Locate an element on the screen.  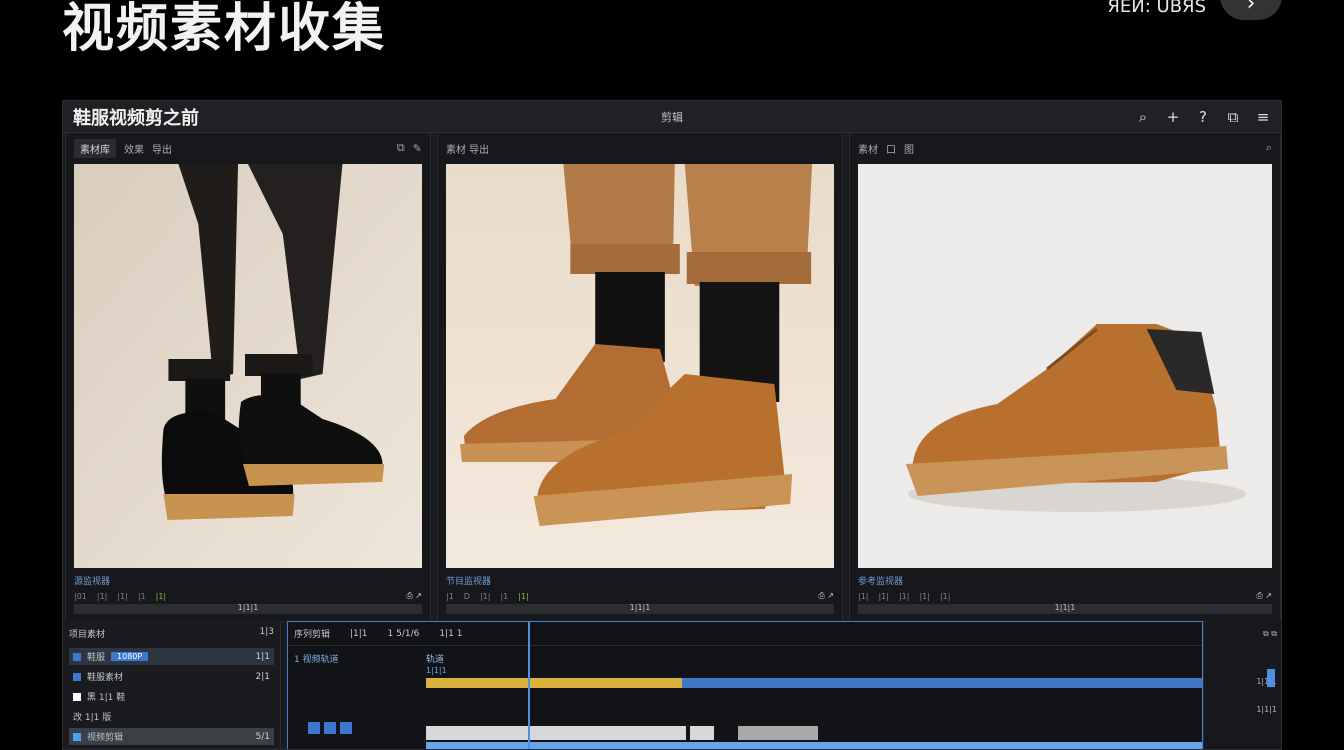
track-controls is located at coordinates (330, 728).